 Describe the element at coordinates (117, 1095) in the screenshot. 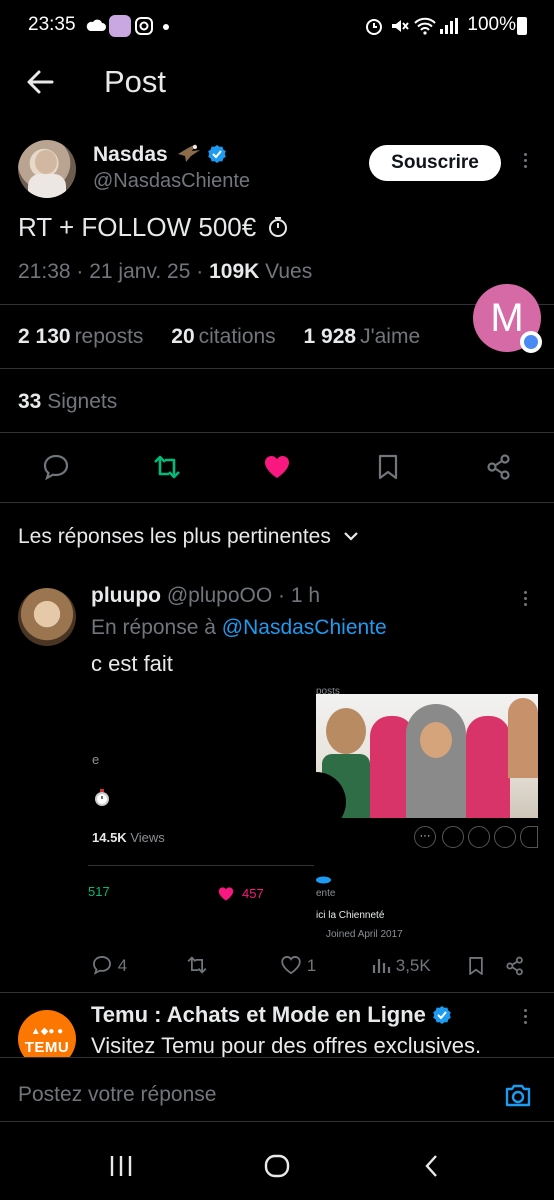

I see `reply-input: Postez votre réponse` at that location.